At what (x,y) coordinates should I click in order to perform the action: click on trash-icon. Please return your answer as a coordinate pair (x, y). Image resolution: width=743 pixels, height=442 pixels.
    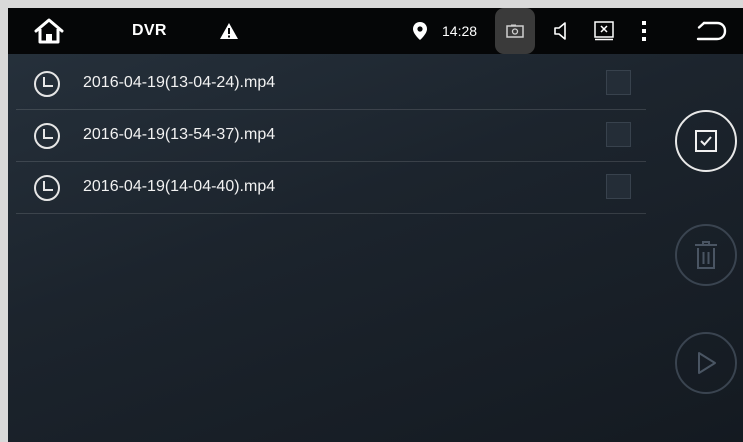
    Looking at the image, I should click on (706, 255).